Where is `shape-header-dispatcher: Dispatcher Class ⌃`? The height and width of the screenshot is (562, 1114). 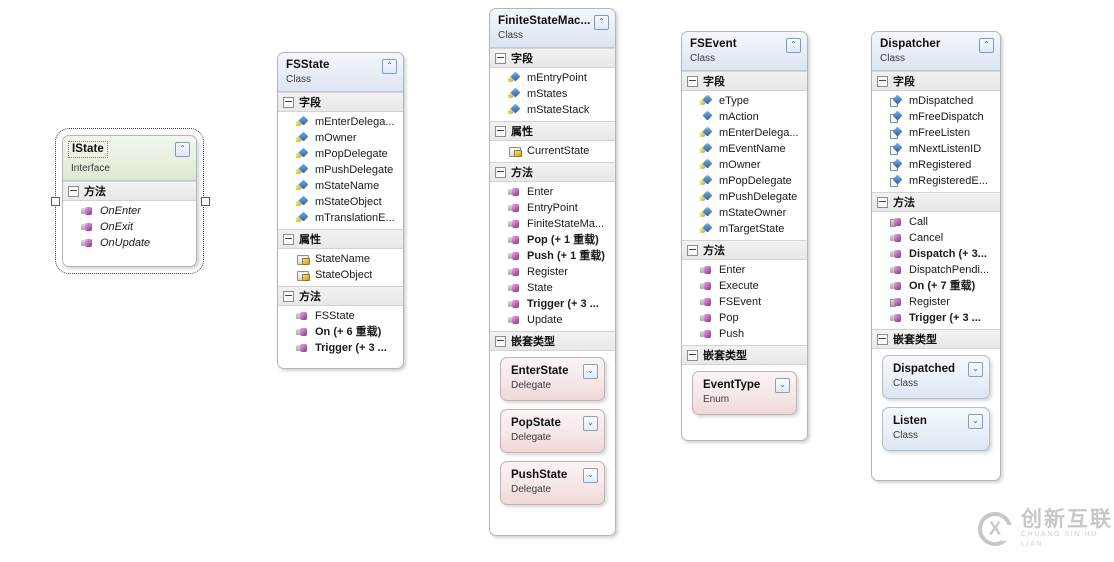
shape-header-dispatcher: Dispatcher Class ⌃ is located at coordinates (936, 51).